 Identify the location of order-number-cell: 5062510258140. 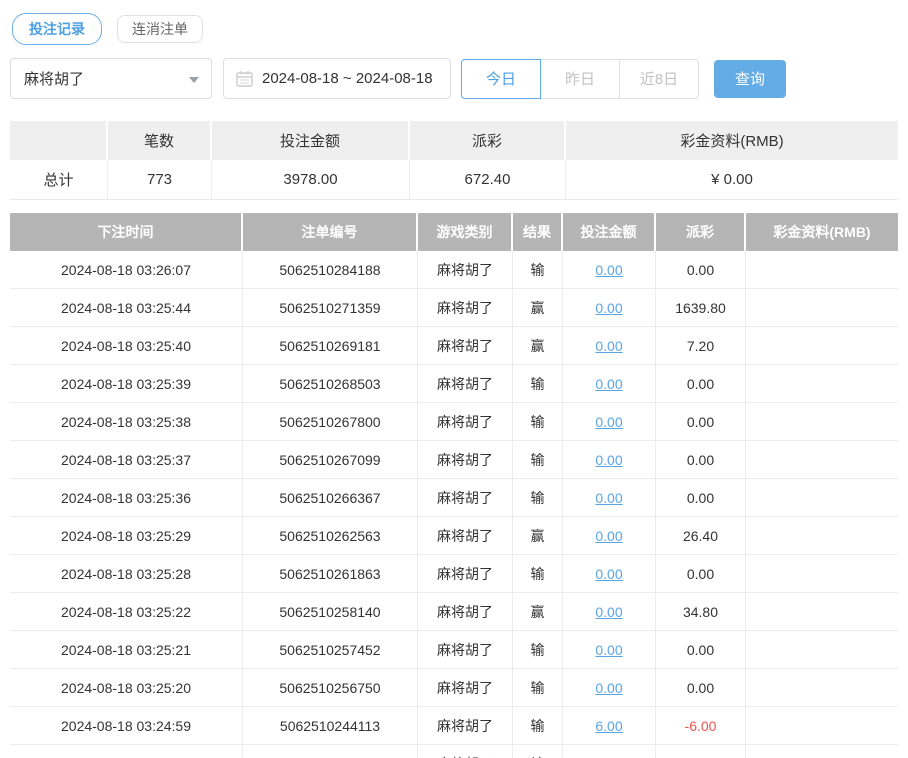
(330, 611).